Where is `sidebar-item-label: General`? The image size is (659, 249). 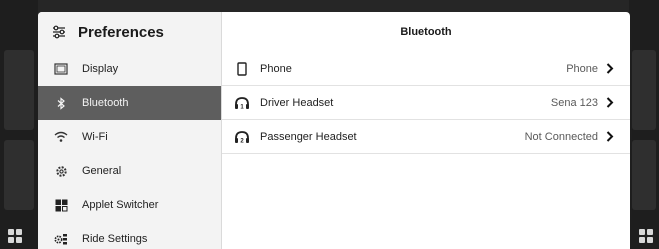
sidebar-item-label: General is located at coordinates (102, 171).